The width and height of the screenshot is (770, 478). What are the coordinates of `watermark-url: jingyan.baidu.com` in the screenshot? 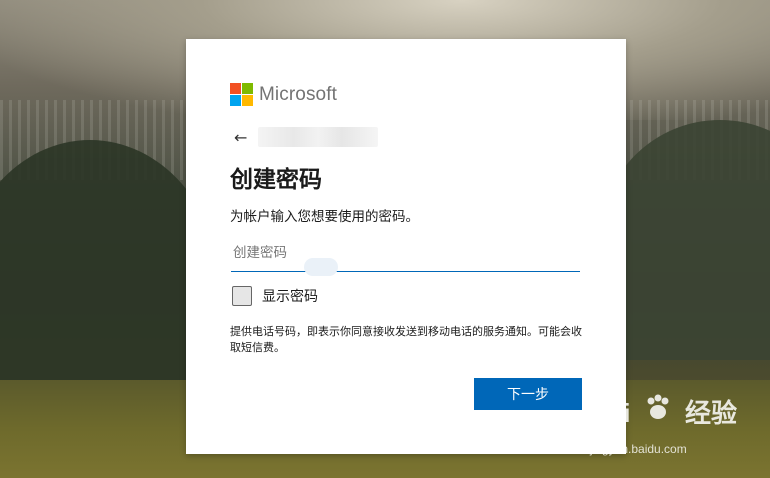 It's located at (638, 449).